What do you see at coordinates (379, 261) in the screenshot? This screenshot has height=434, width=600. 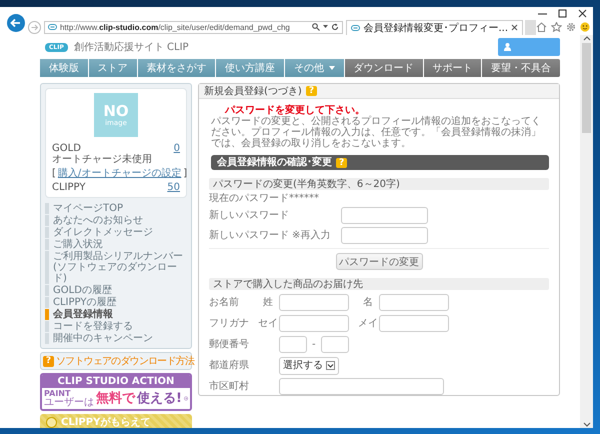 I see `change-password-button: パスワードの変更` at bounding box center [379, 261].